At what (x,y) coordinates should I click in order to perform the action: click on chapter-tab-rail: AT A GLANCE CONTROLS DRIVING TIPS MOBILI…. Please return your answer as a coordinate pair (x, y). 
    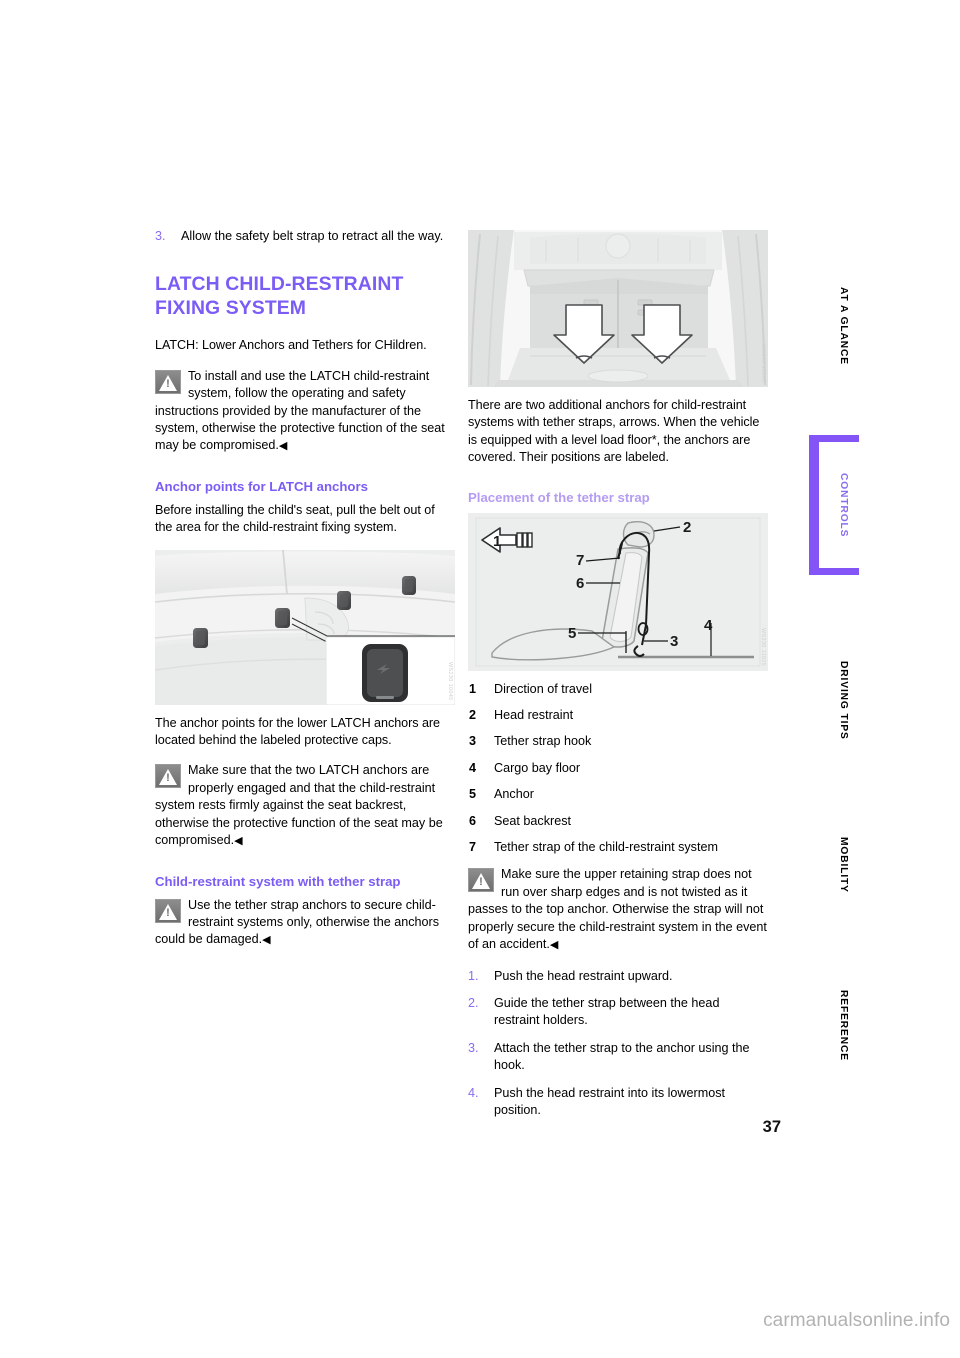
    Looking at the image, I should click on (831, 685).